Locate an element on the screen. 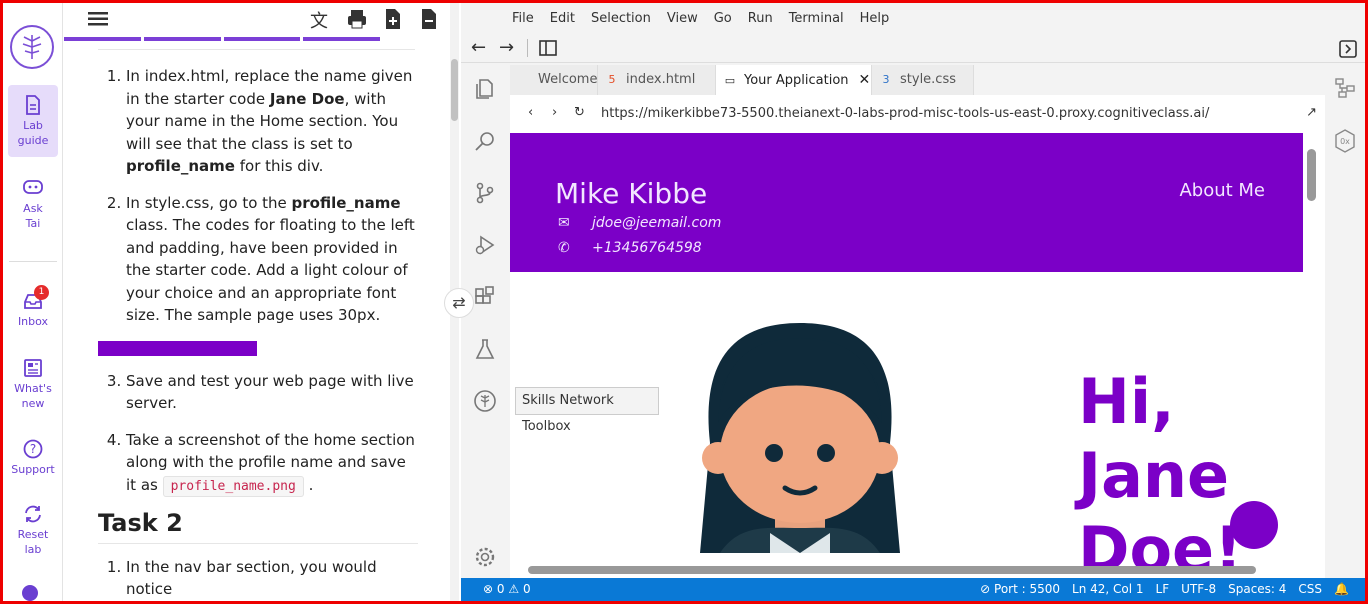 Image resolution: width=1368 pixels, height=604 pixels. tab-your-application: ▭ Your Application ✕ is located at coordinates (794, 80).